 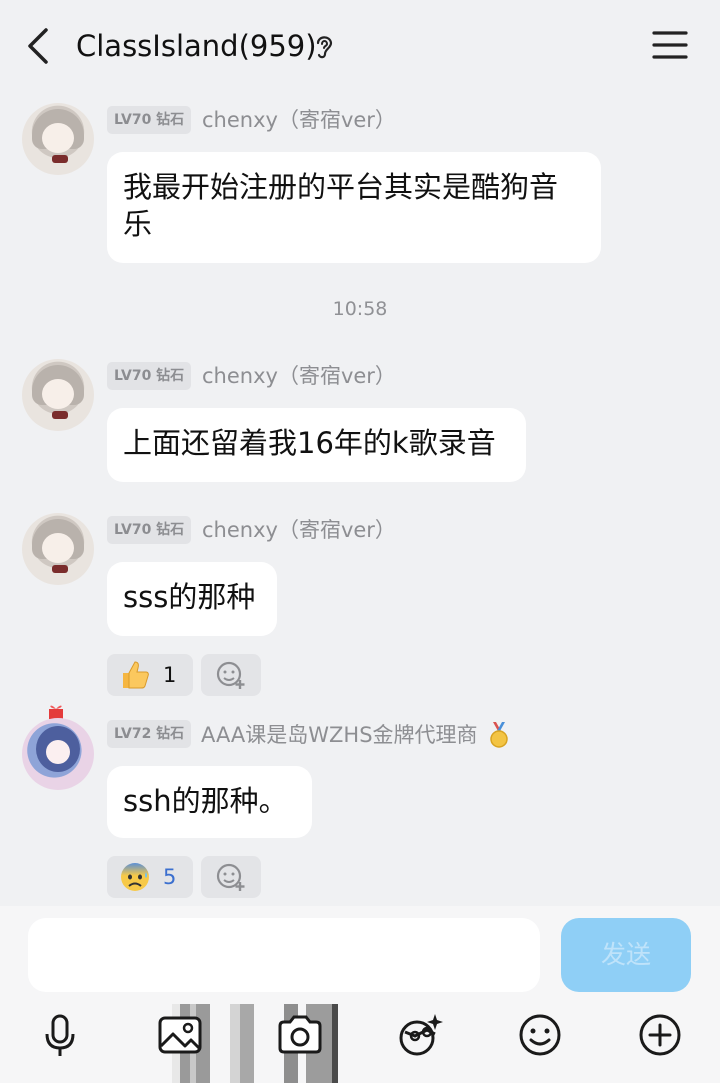 What do you see at coordinates (626, 955) in the screenshot?
I see `send-button: 发送` at bounding box center [626, 955].